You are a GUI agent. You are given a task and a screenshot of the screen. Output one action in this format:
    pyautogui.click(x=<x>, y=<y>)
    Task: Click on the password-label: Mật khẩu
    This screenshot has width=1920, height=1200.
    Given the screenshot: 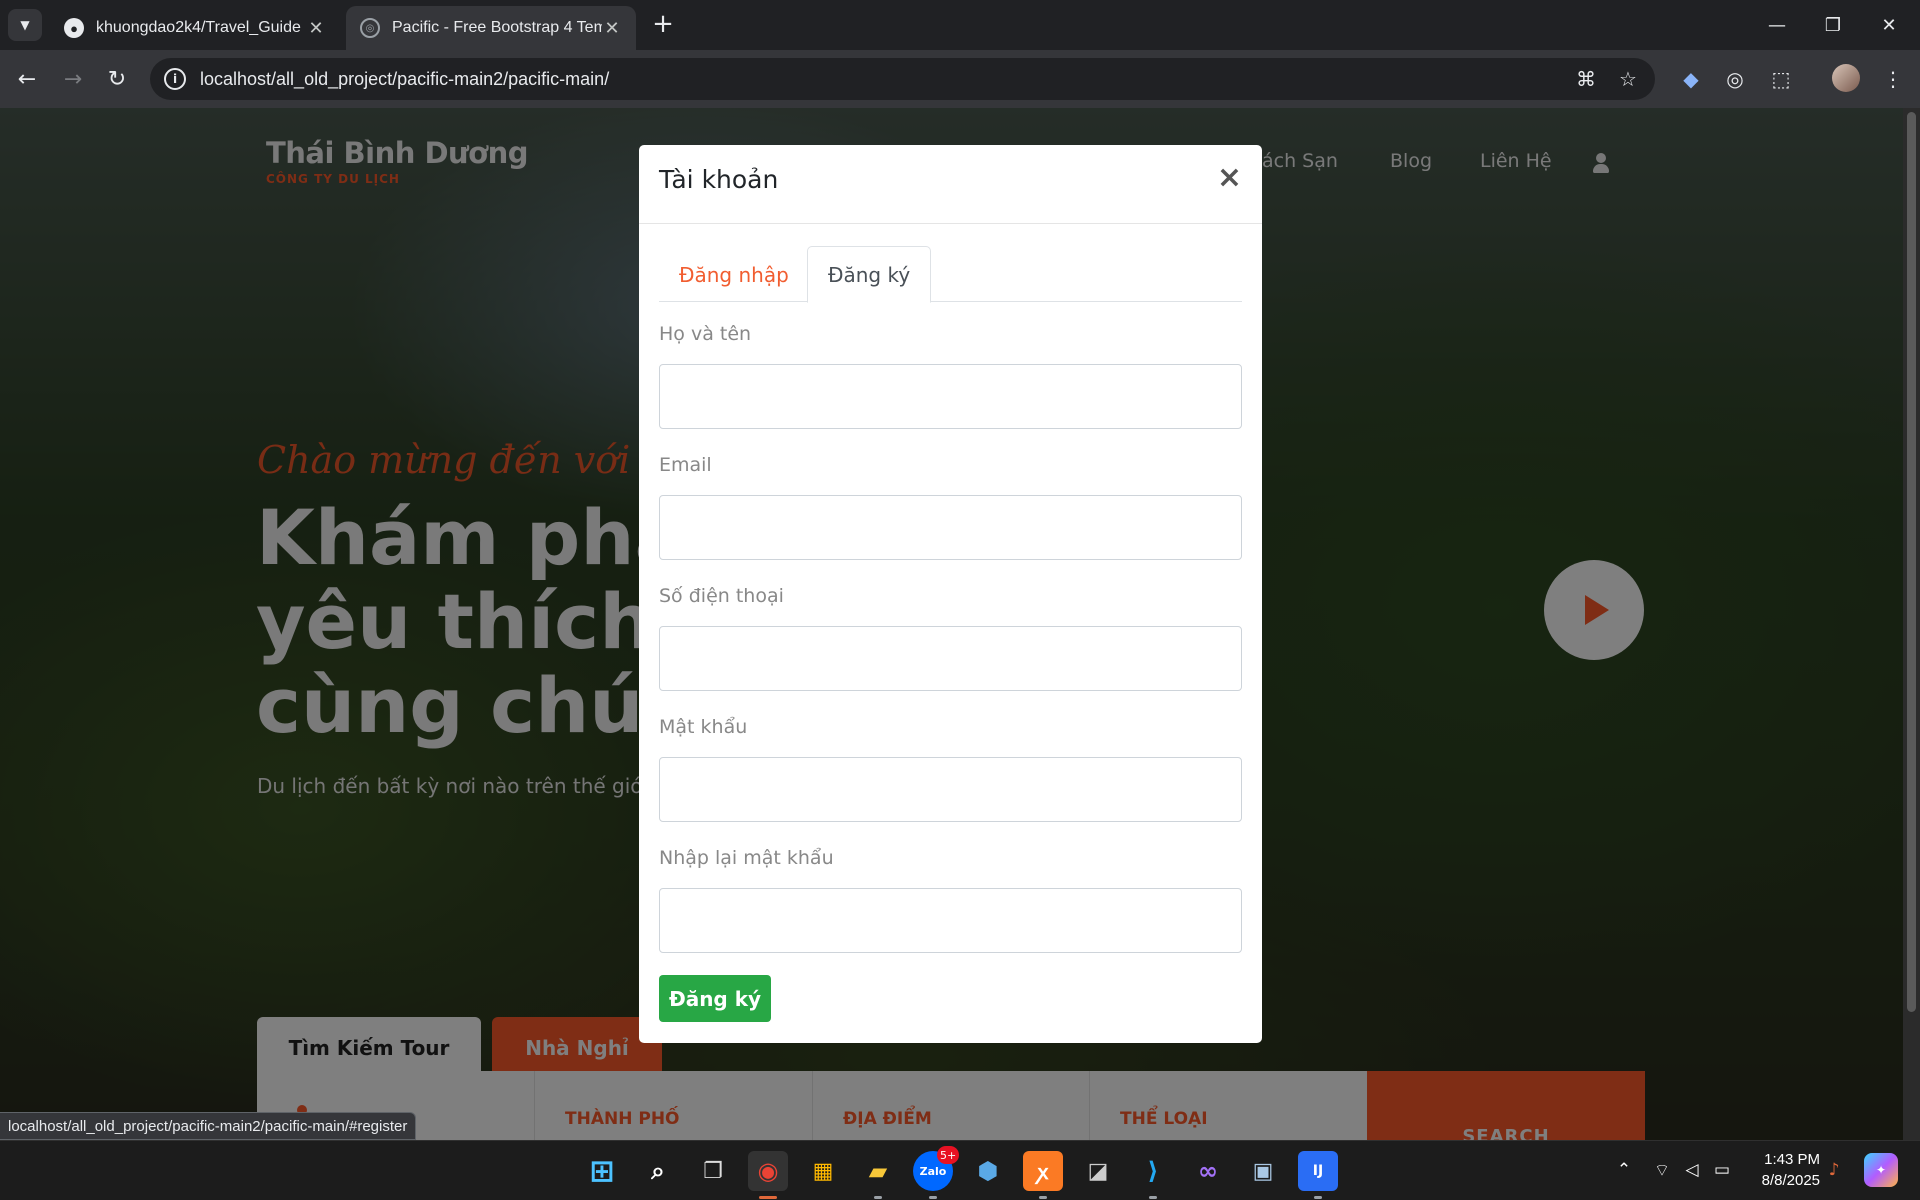 What is the action you would take?
    pyautogui.click(x=703, y=727)
    